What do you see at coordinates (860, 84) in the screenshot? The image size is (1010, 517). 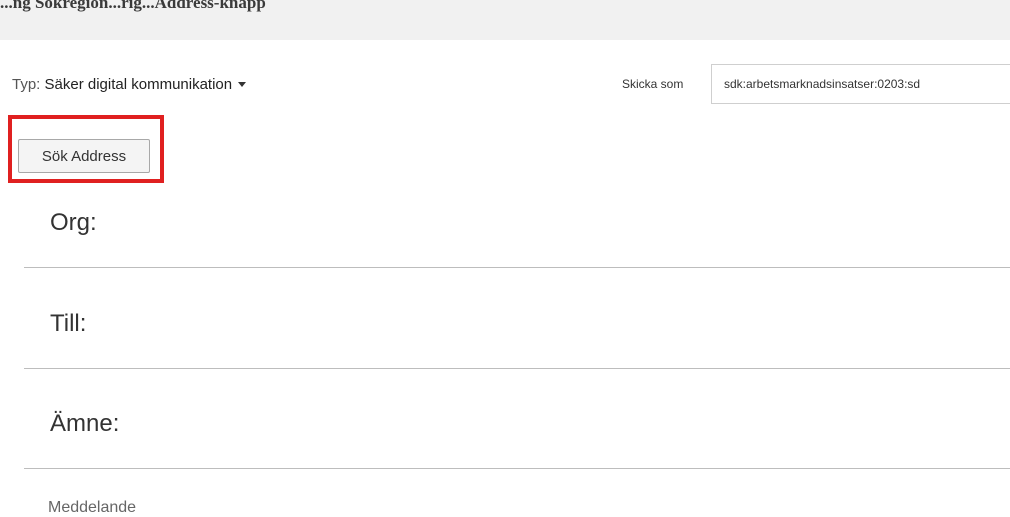 I see `send-as-input` at bounding box center [860, 84].